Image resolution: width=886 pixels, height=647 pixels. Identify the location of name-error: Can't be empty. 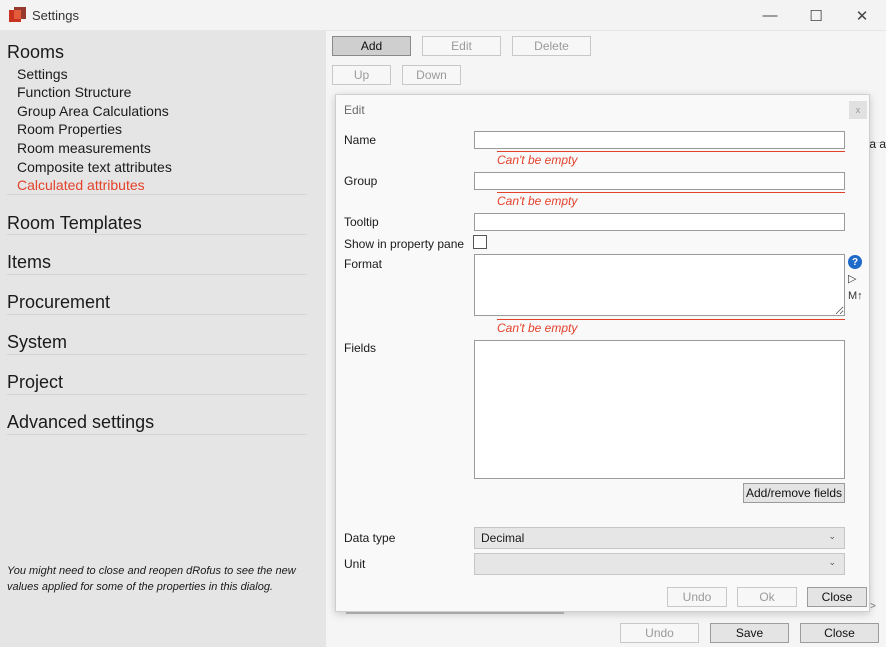
(537, 160).